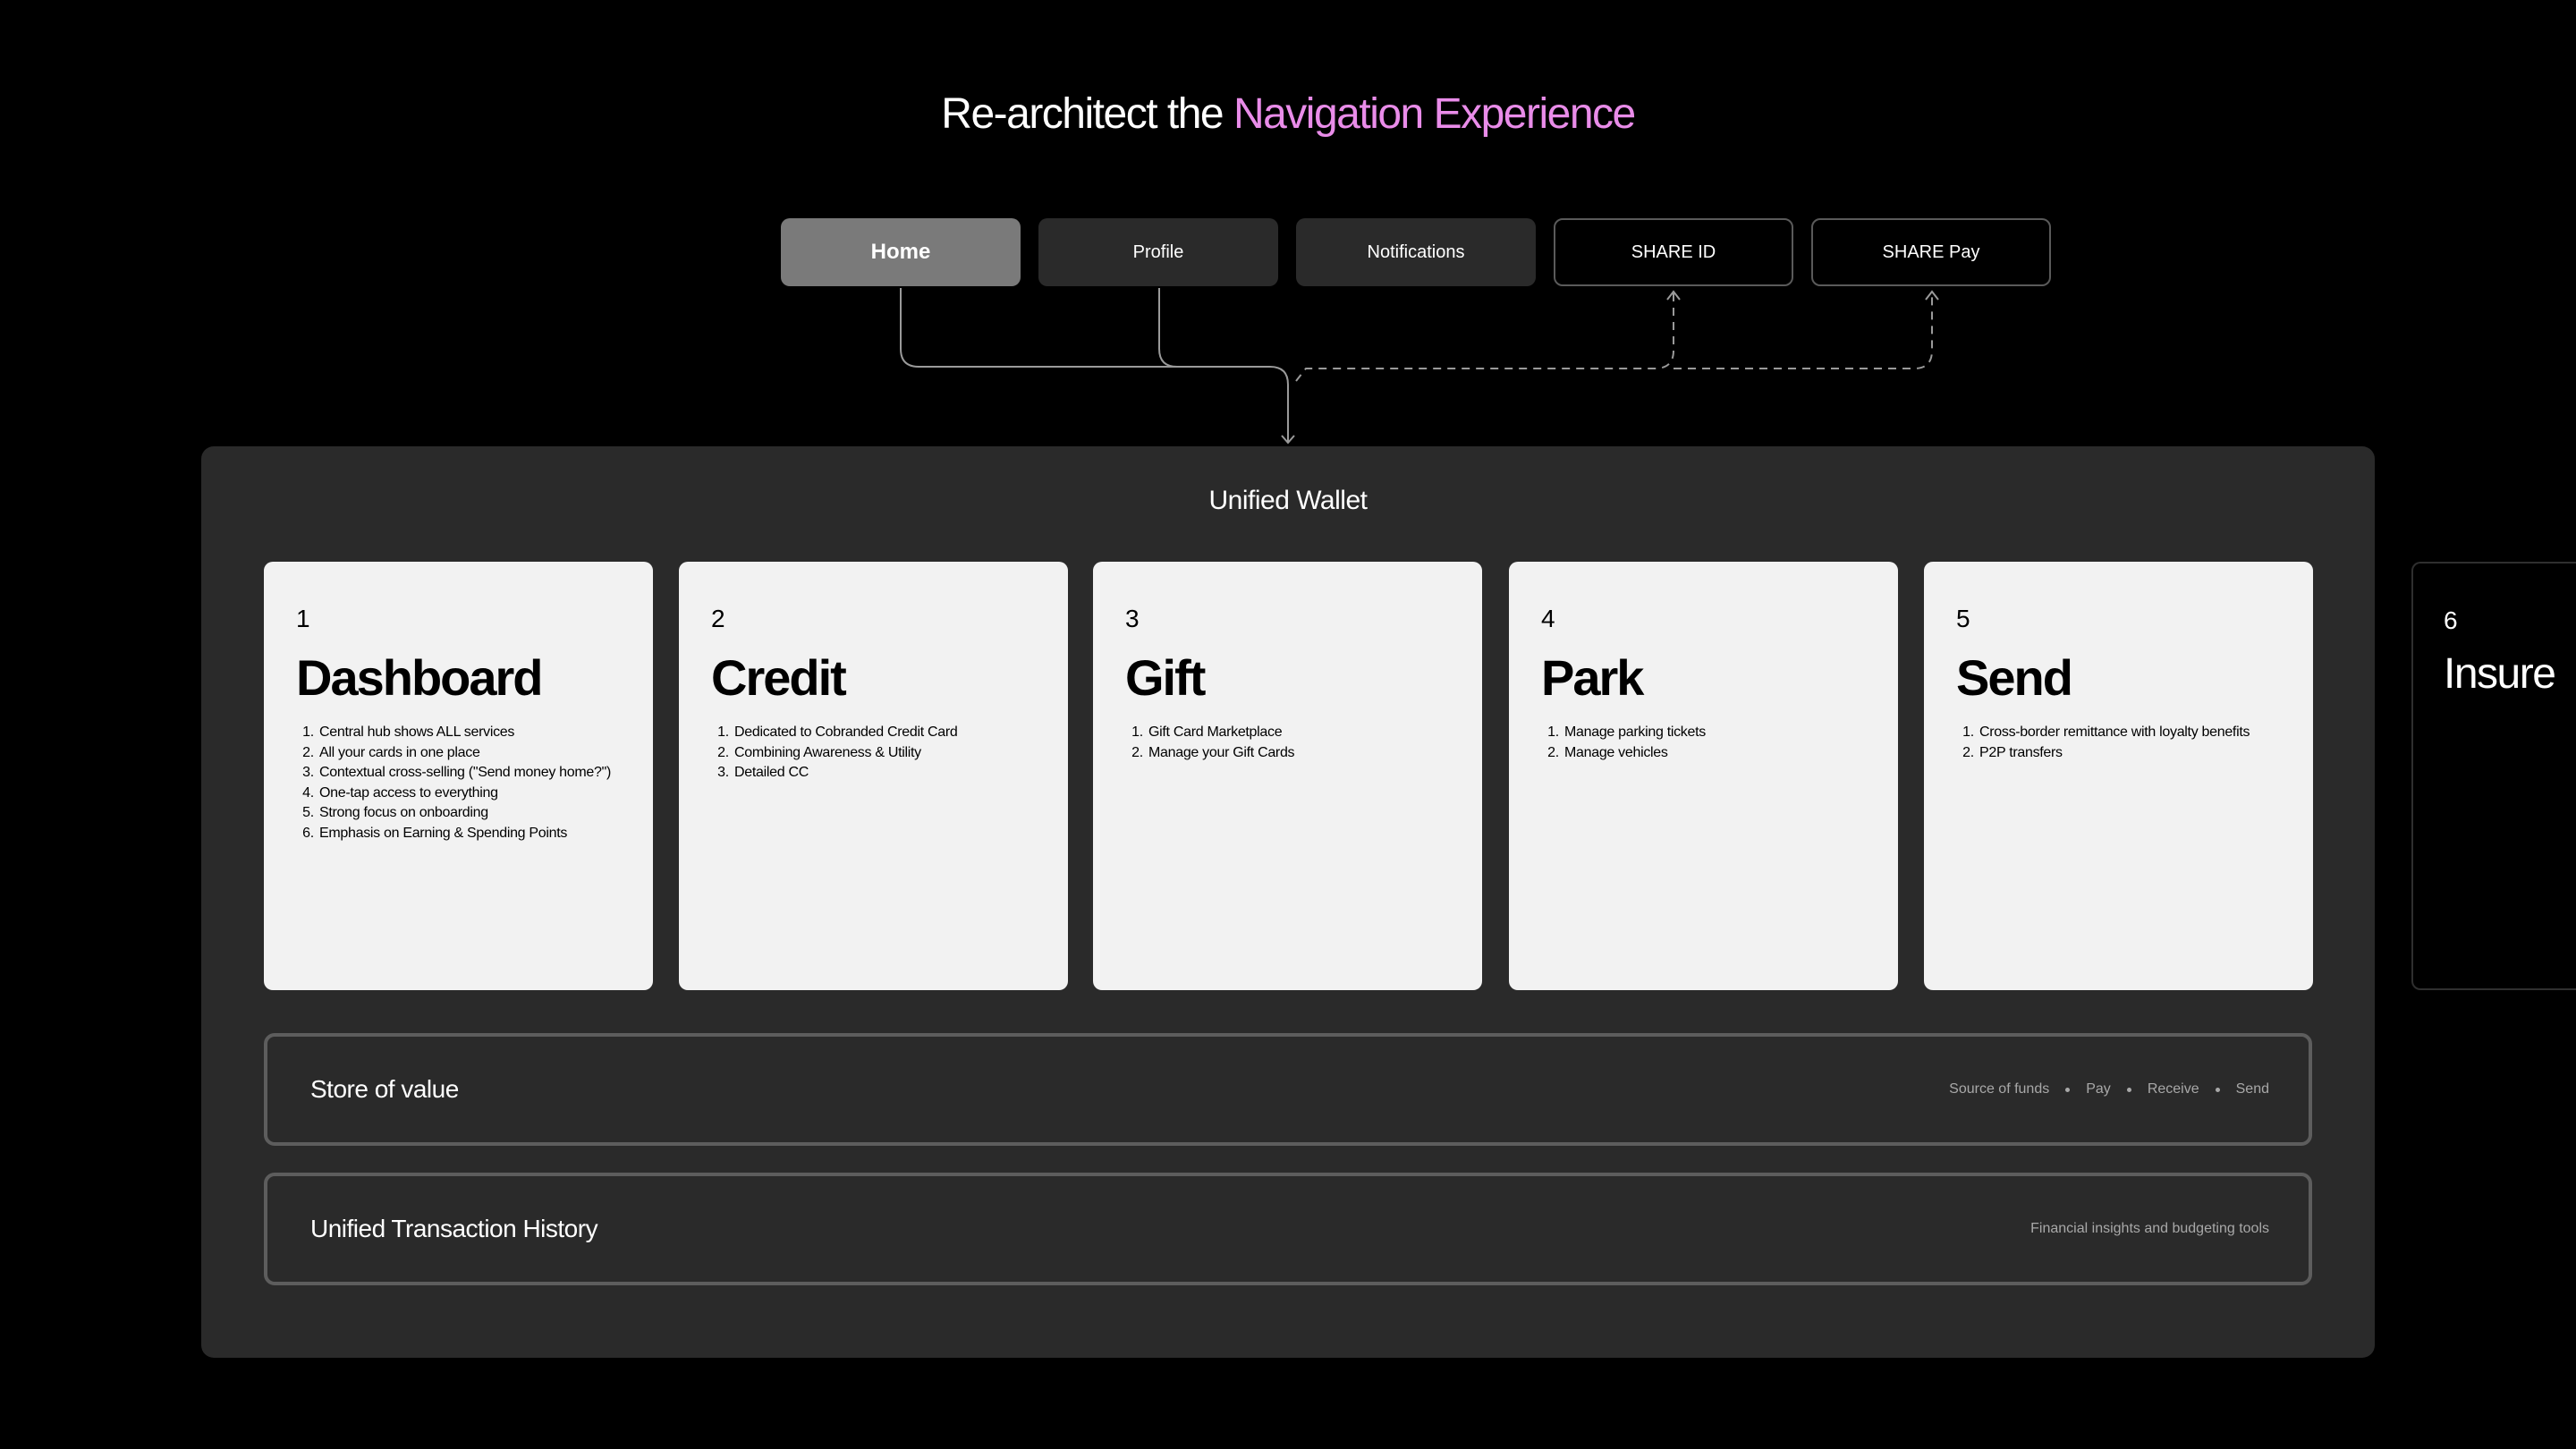 This screenshot has height=1449, width=2576. What do you see at coordinates (1673, 252) in the screenshot?
I see `nav-tab-share-id: SHARE ID` at bounding box center [1673, 252].